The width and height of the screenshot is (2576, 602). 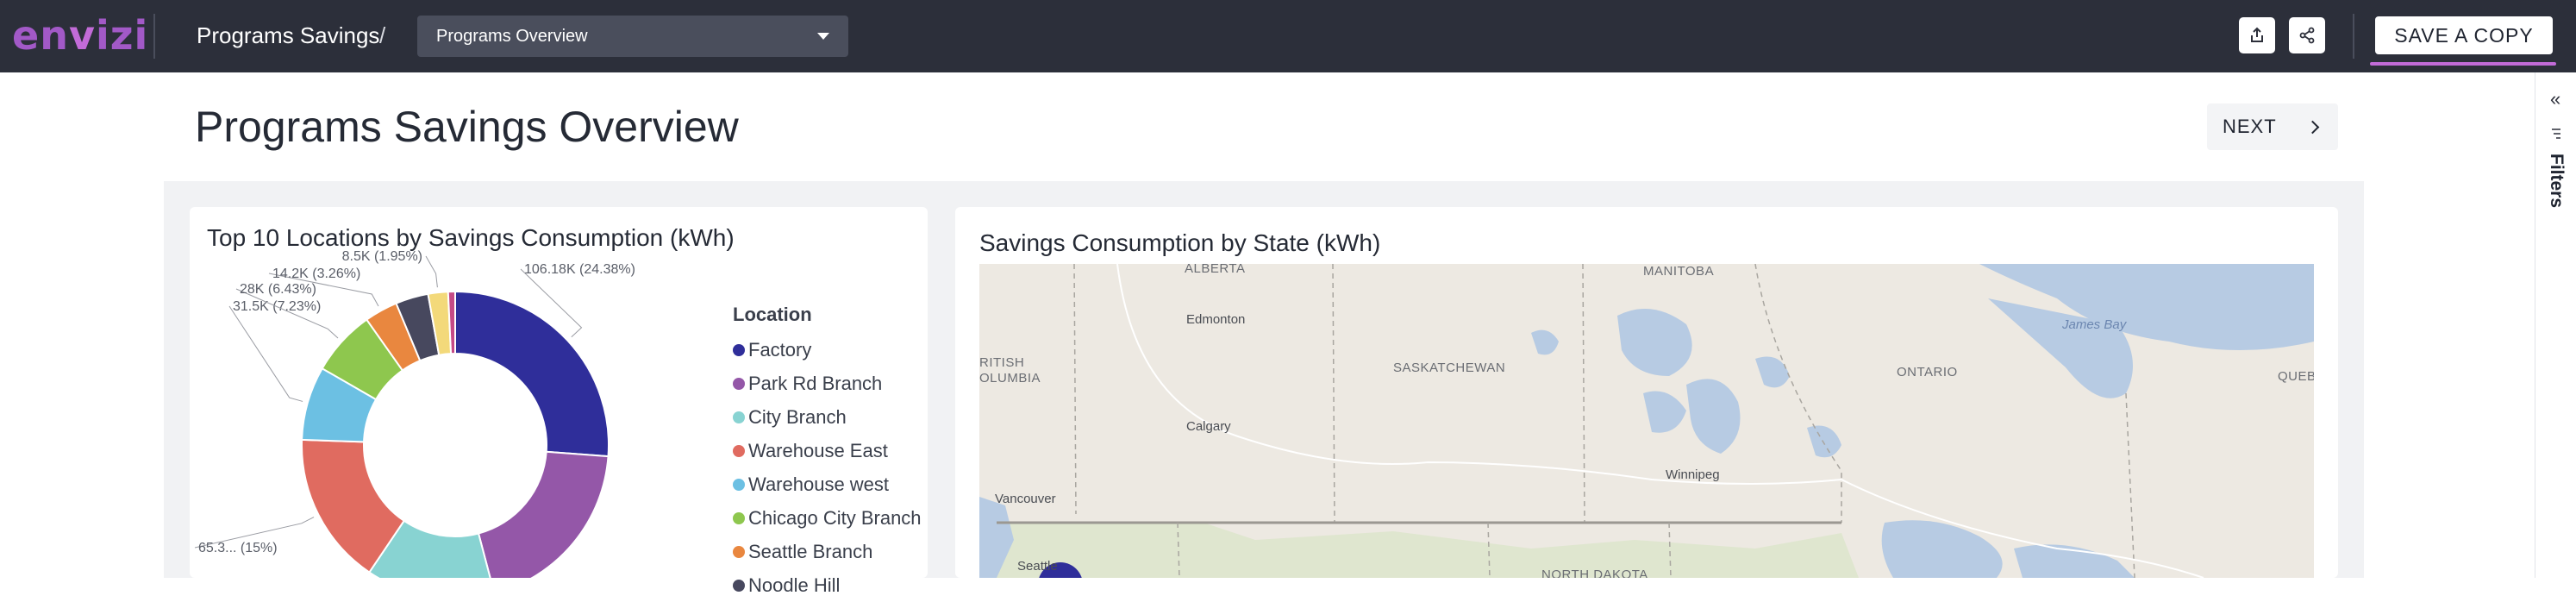 What do you see at coordinates (1693, 474) in the screenshot?
I see `city-label: Winnipeg` at bounding box center [1693, 474].